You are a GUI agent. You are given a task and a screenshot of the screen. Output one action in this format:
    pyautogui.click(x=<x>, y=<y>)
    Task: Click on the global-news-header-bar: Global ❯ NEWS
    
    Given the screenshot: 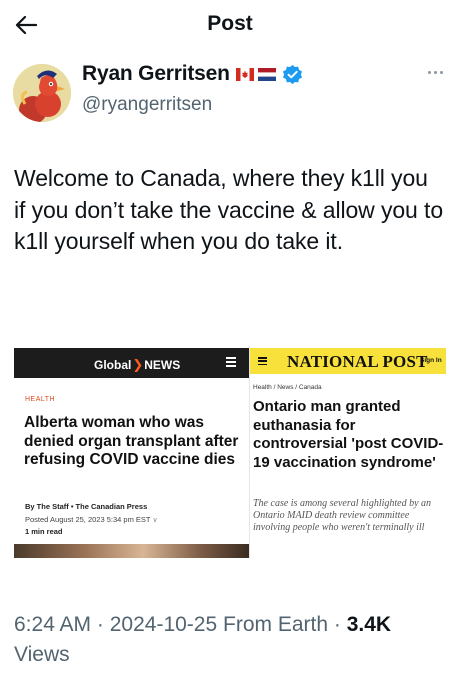 What is the action you would take?
    pyautogui.click(x=131, y=363)
    